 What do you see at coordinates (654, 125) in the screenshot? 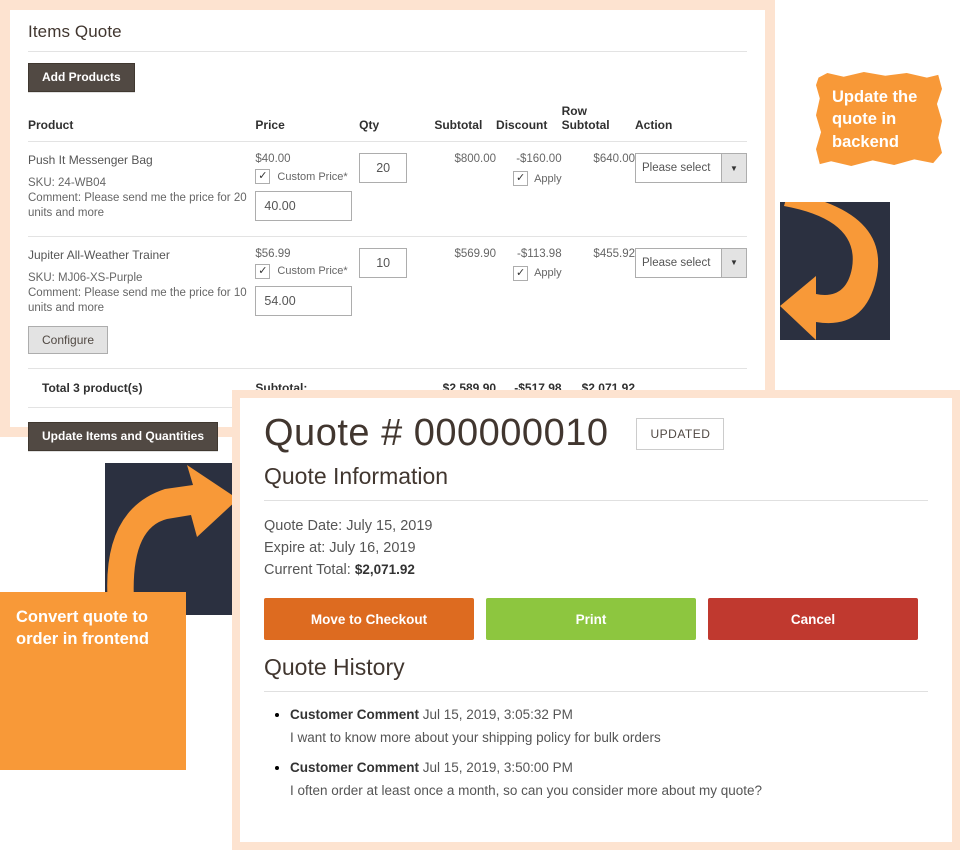
I see `column-header-action: Action` at bounding box center [654, 125].